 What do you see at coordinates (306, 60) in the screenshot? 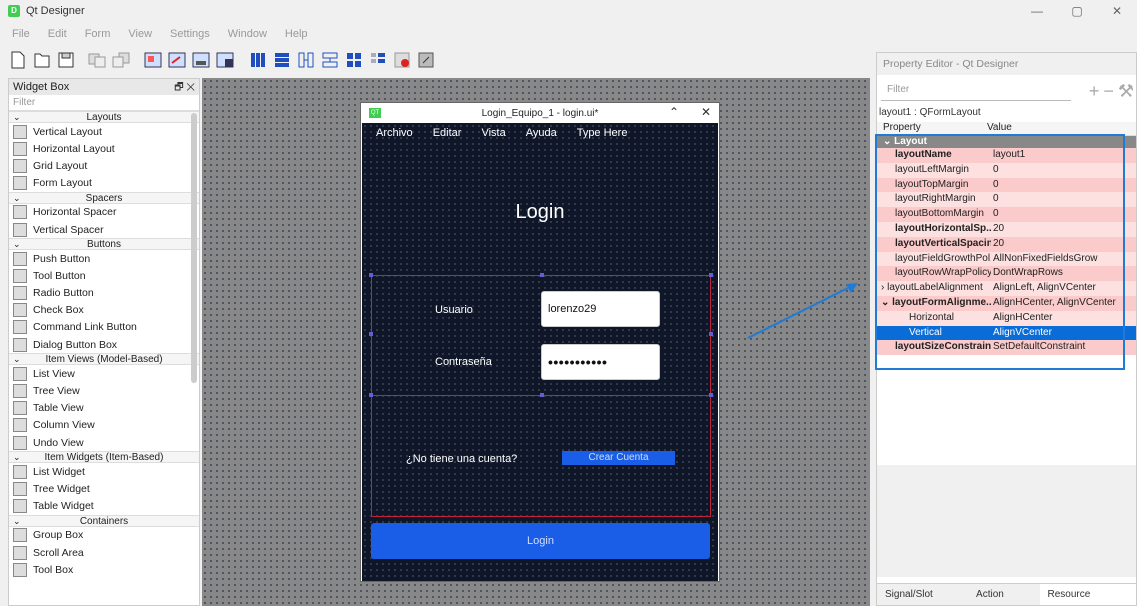
I see `lay-out-horizontal-splitter-icon` at bounding box center [306, 60].